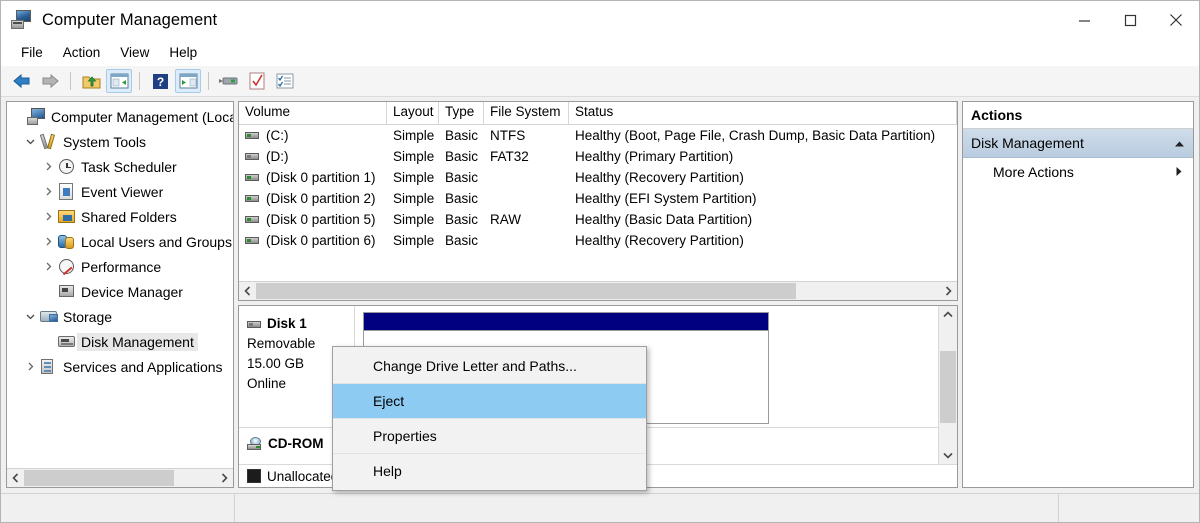 The height and width of the screenshot is (523, 1200). What do you see at coordinates (104, 141) in the screenshot?
I see `sidebar-item-label: System Tools` at bounding box center [104, 141].